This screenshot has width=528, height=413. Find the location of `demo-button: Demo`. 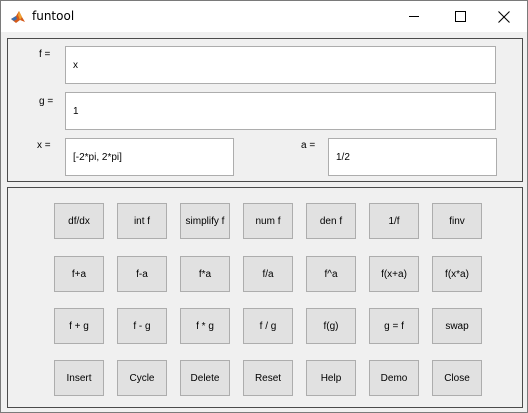

demo-button: Demo is located at coordinates (394, 378).